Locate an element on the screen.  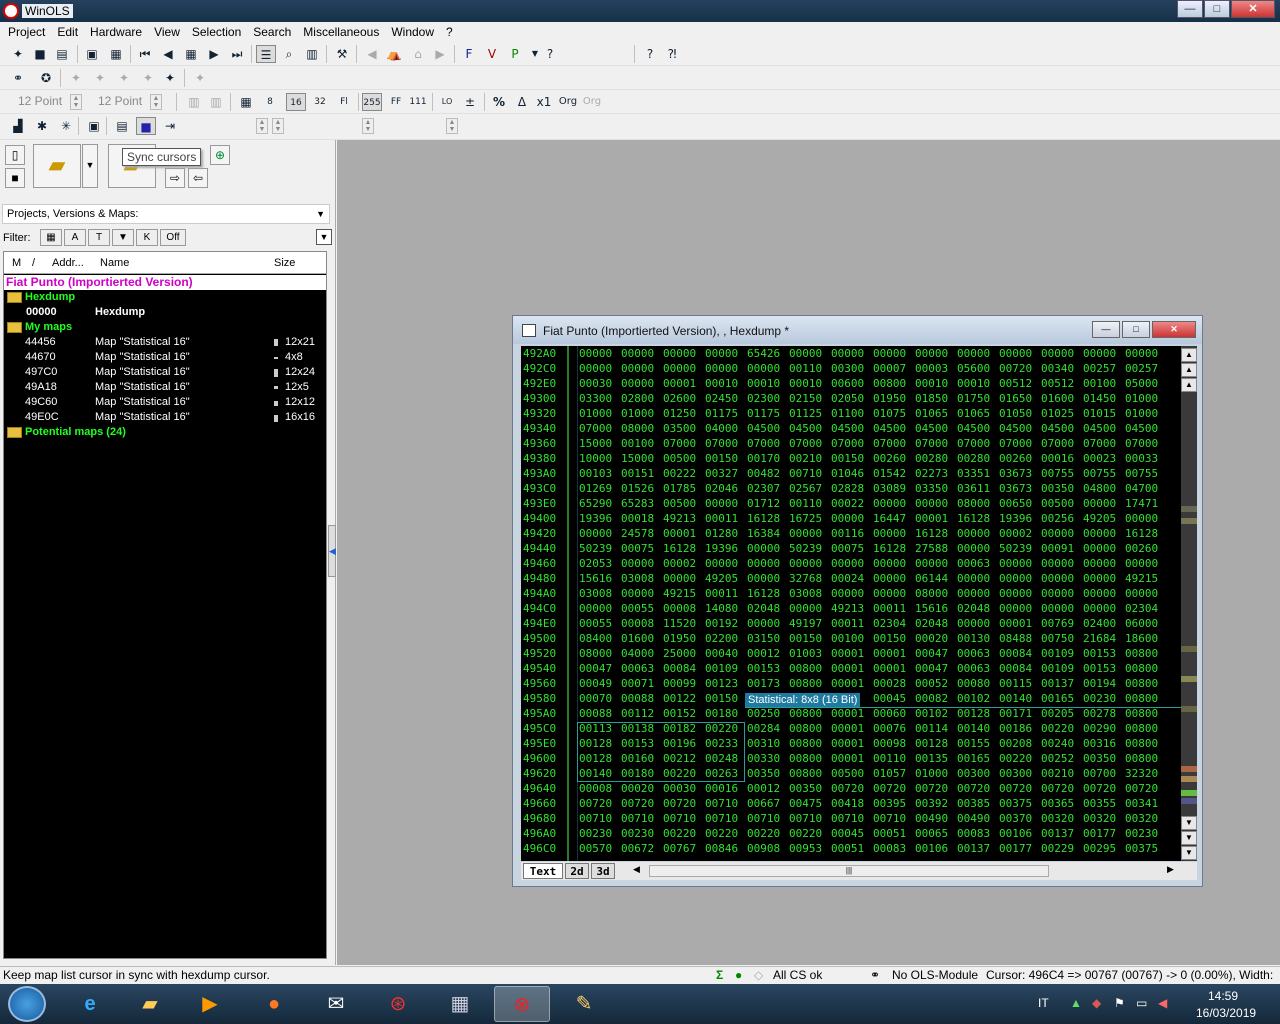
project-row: Fiat Punto (Importierted Version) is located at coordinates (165, 282).